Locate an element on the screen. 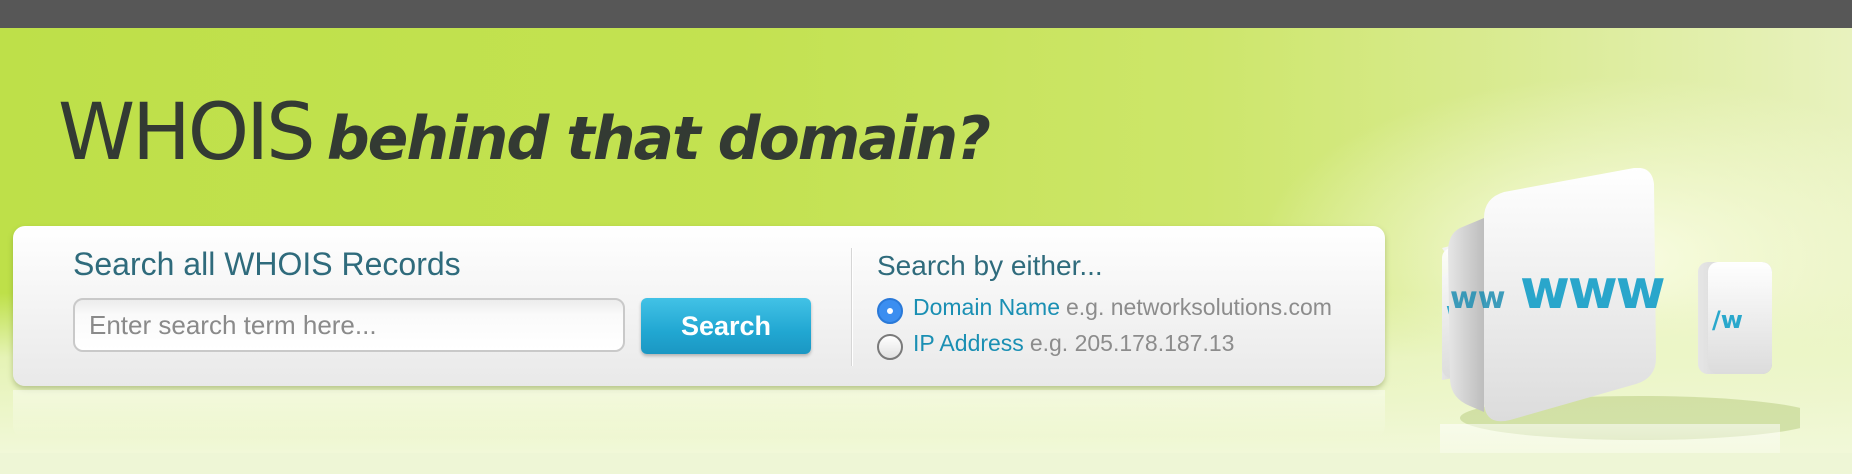 Image resolution: width=1852 pixels, height=474 pixels. search-panel-reflection is located at coordinates (699, 414).